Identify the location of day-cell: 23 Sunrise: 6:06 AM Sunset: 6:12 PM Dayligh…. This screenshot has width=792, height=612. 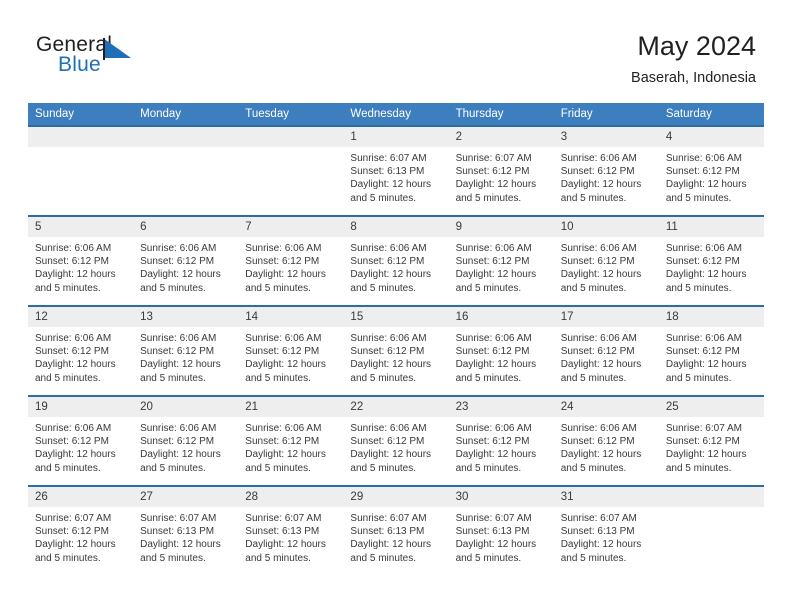
(501, 441).